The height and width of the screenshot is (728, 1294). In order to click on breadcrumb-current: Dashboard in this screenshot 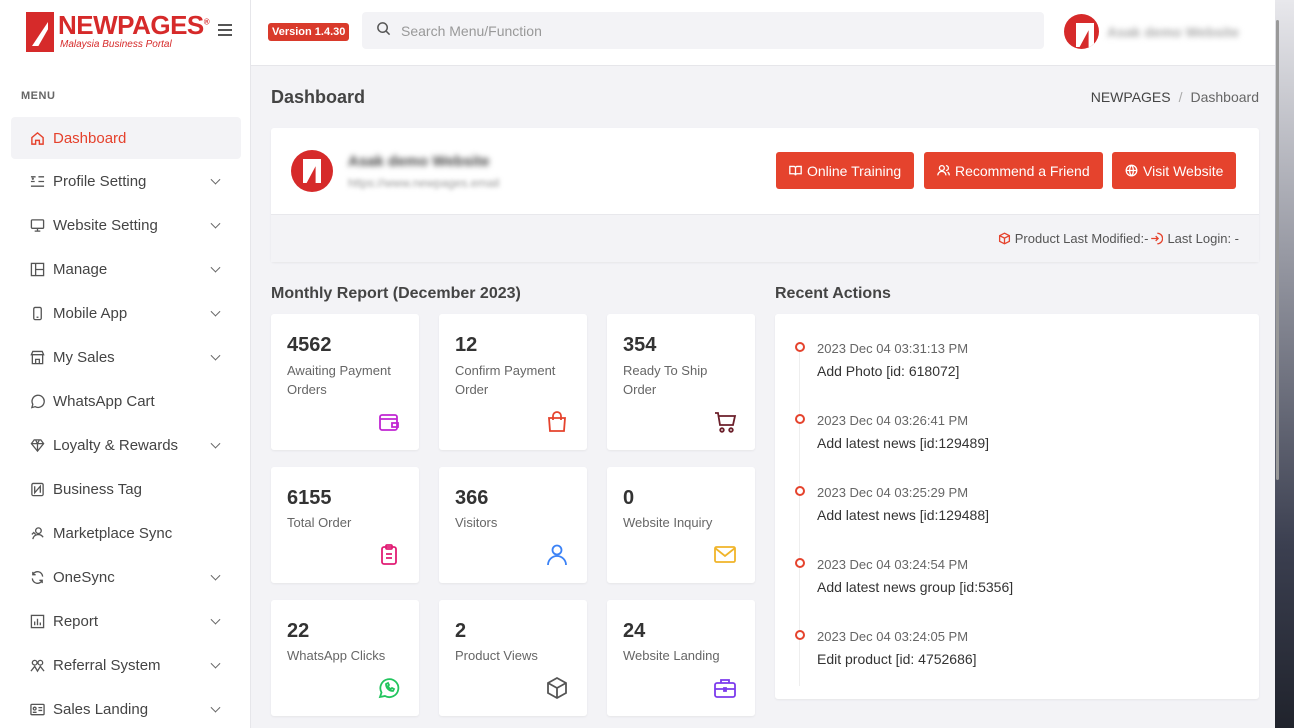, I will do `click(1225, 97)`.